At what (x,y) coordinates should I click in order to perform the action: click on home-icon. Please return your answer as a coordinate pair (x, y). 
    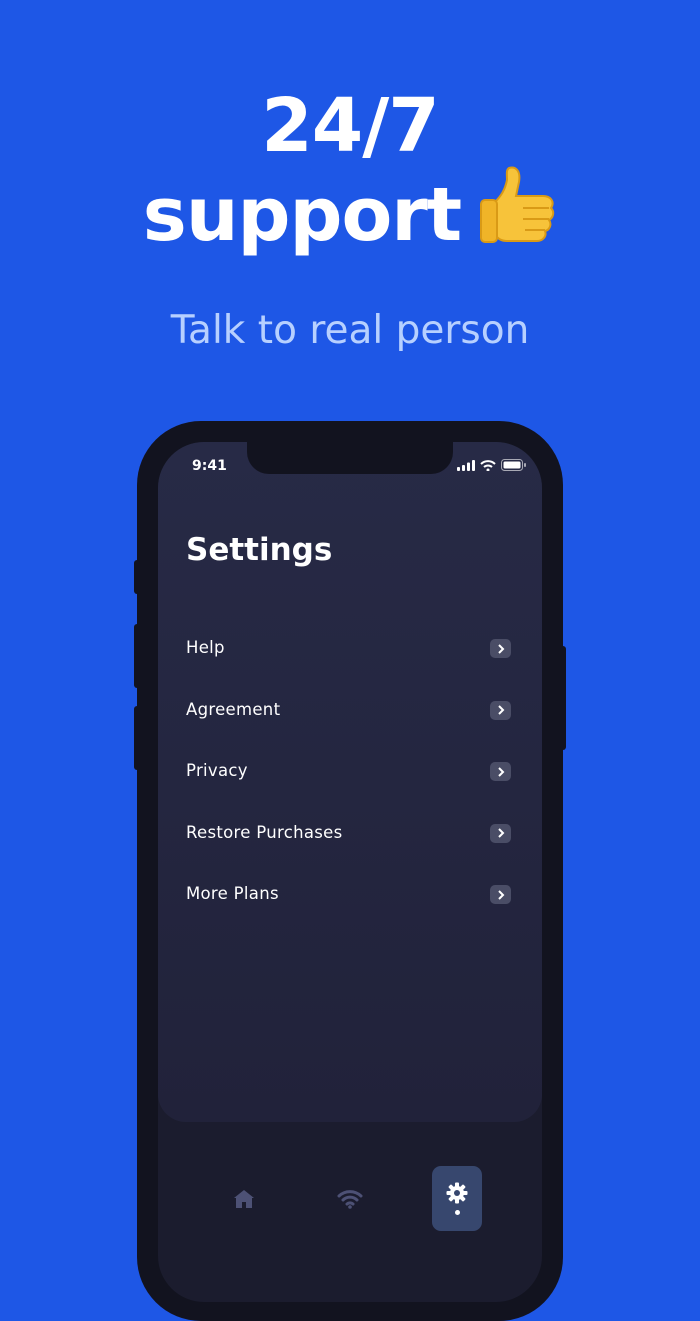
    Looking at the image, I should click on (244, 1198).